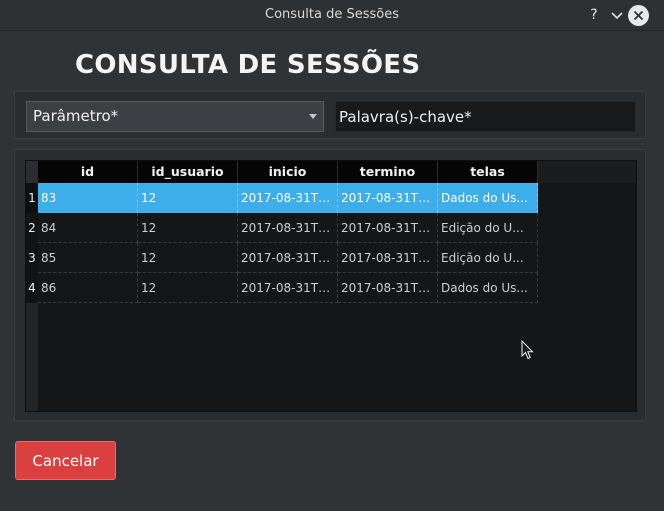 The height and width of the screenshot is (511, 664). I want to click on cell-id: 86, so click(88, 288).